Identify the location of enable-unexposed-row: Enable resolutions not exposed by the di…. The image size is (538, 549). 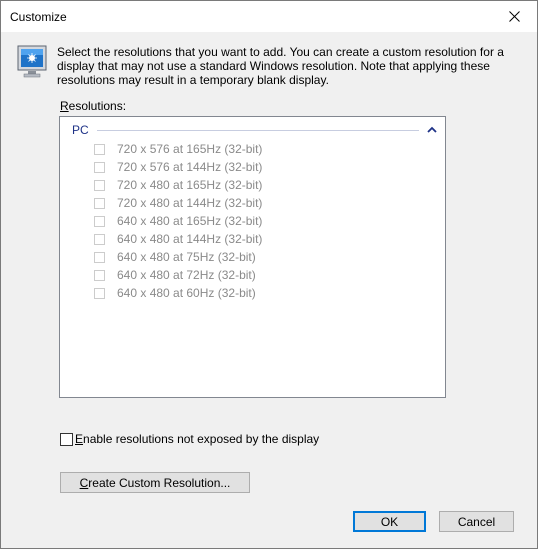
(189, 439).